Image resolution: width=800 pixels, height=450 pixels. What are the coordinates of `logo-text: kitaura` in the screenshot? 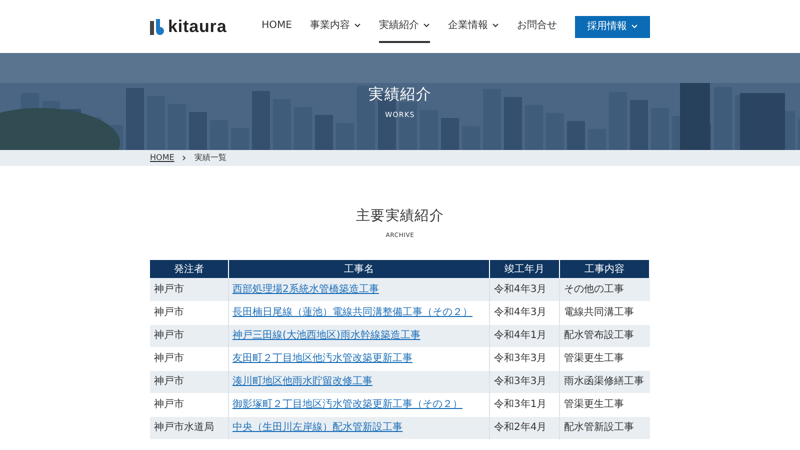 It's located at (197, 27).